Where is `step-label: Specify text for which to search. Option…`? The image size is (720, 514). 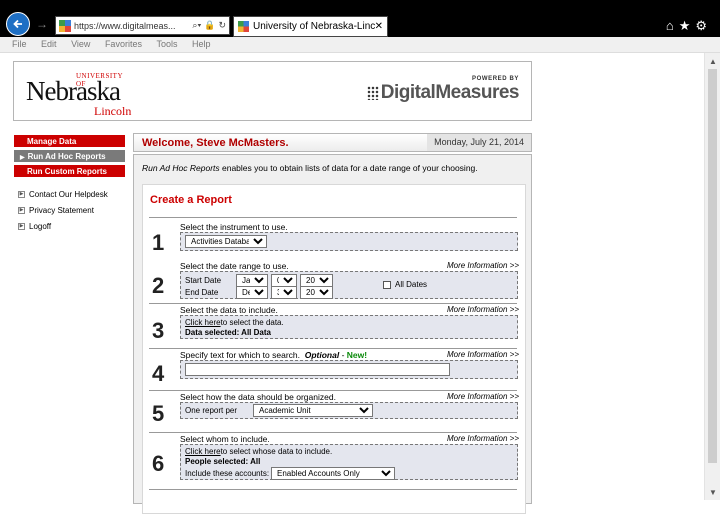 step-label: Specify text for which to search. Option… is located at coordinates (273, 355).